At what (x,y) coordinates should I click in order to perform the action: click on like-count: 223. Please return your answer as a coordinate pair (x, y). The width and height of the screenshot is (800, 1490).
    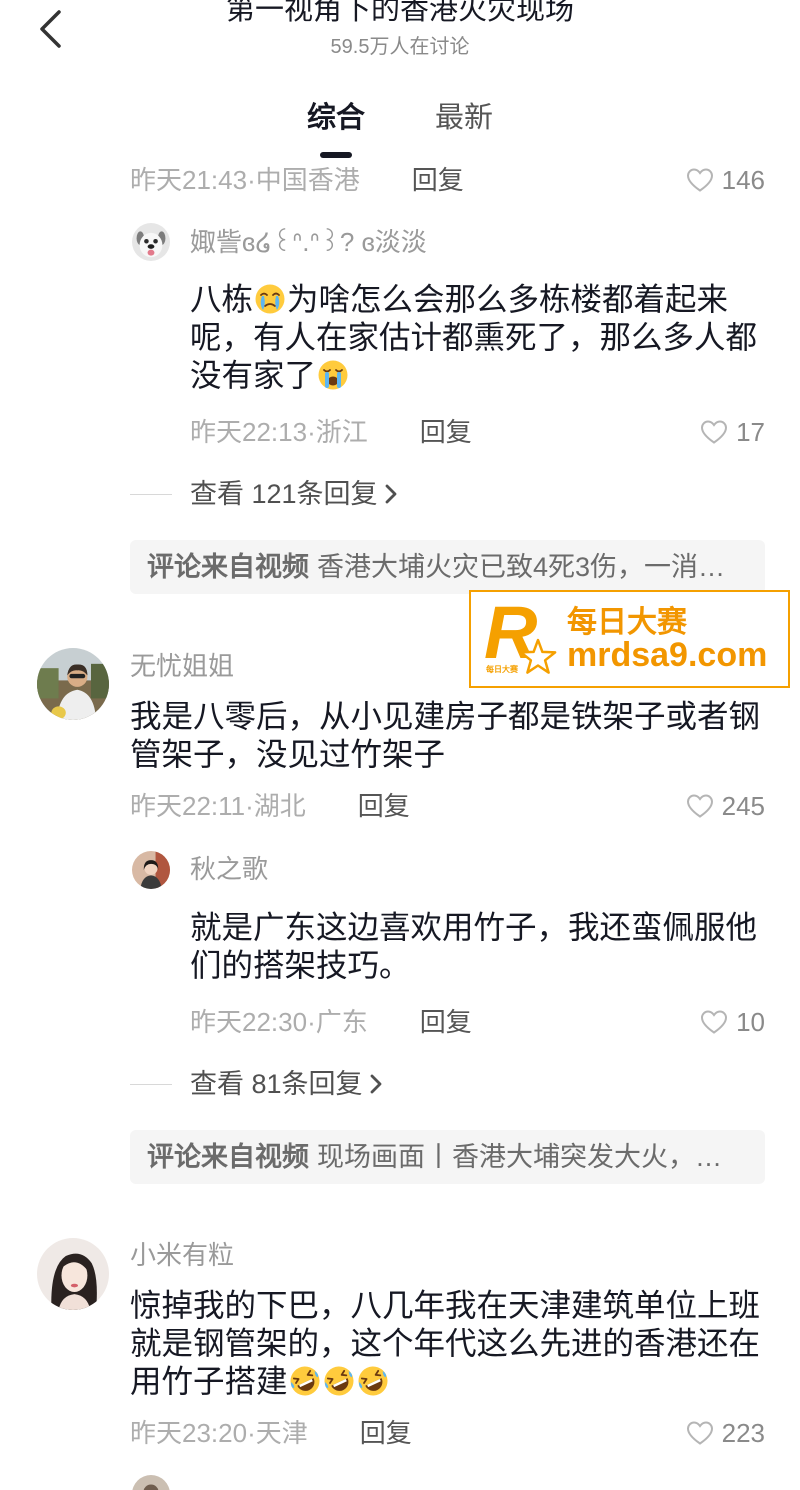
    Looking at the image, I should click on (743, 1433).